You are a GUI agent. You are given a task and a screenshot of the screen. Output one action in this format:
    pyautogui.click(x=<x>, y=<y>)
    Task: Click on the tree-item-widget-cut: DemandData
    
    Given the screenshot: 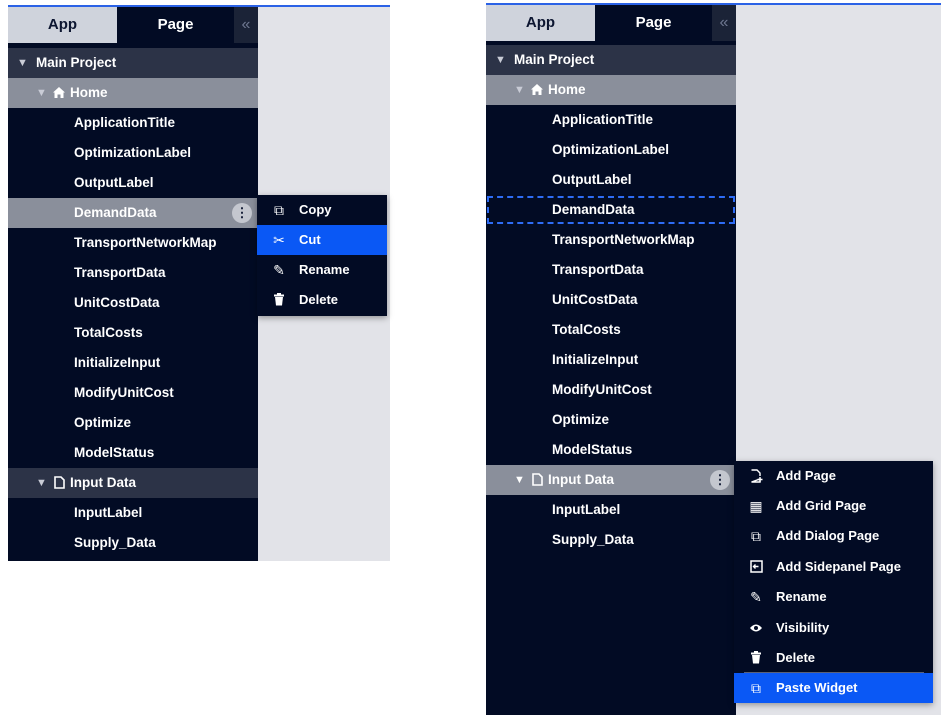 What is the action you would take?
    pyautogui.click(x=611, y=210)
    